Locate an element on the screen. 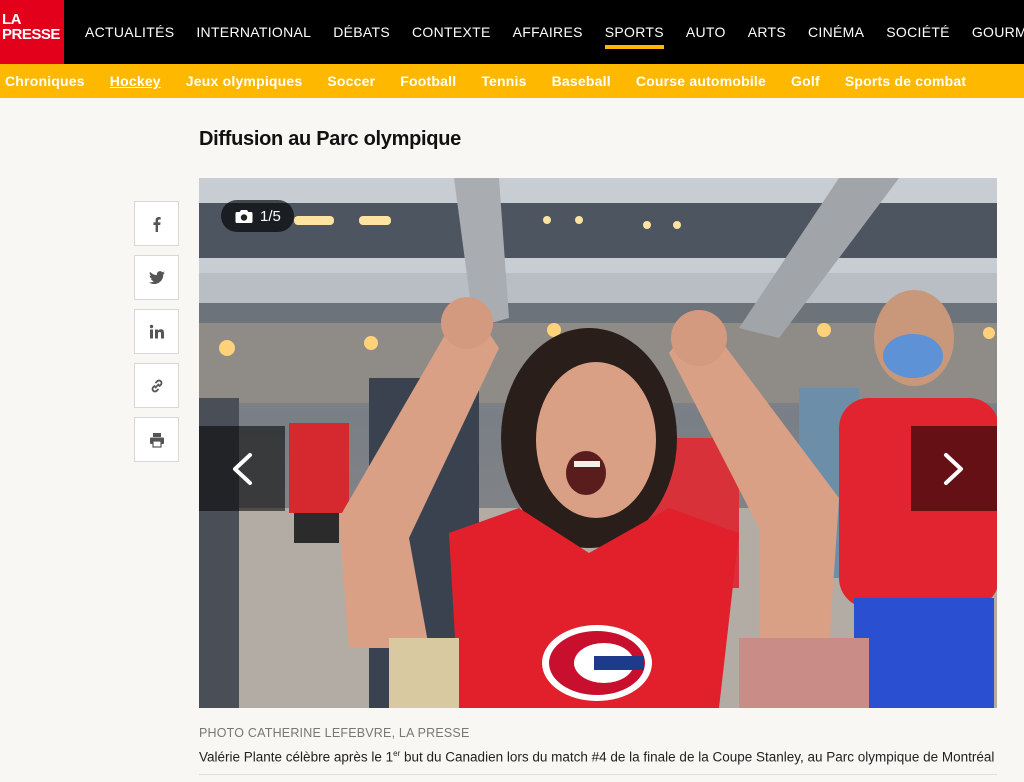 The height and width of the screenshot is (782, 1024). chevron-right-icon is located at coordinates (953, 468).